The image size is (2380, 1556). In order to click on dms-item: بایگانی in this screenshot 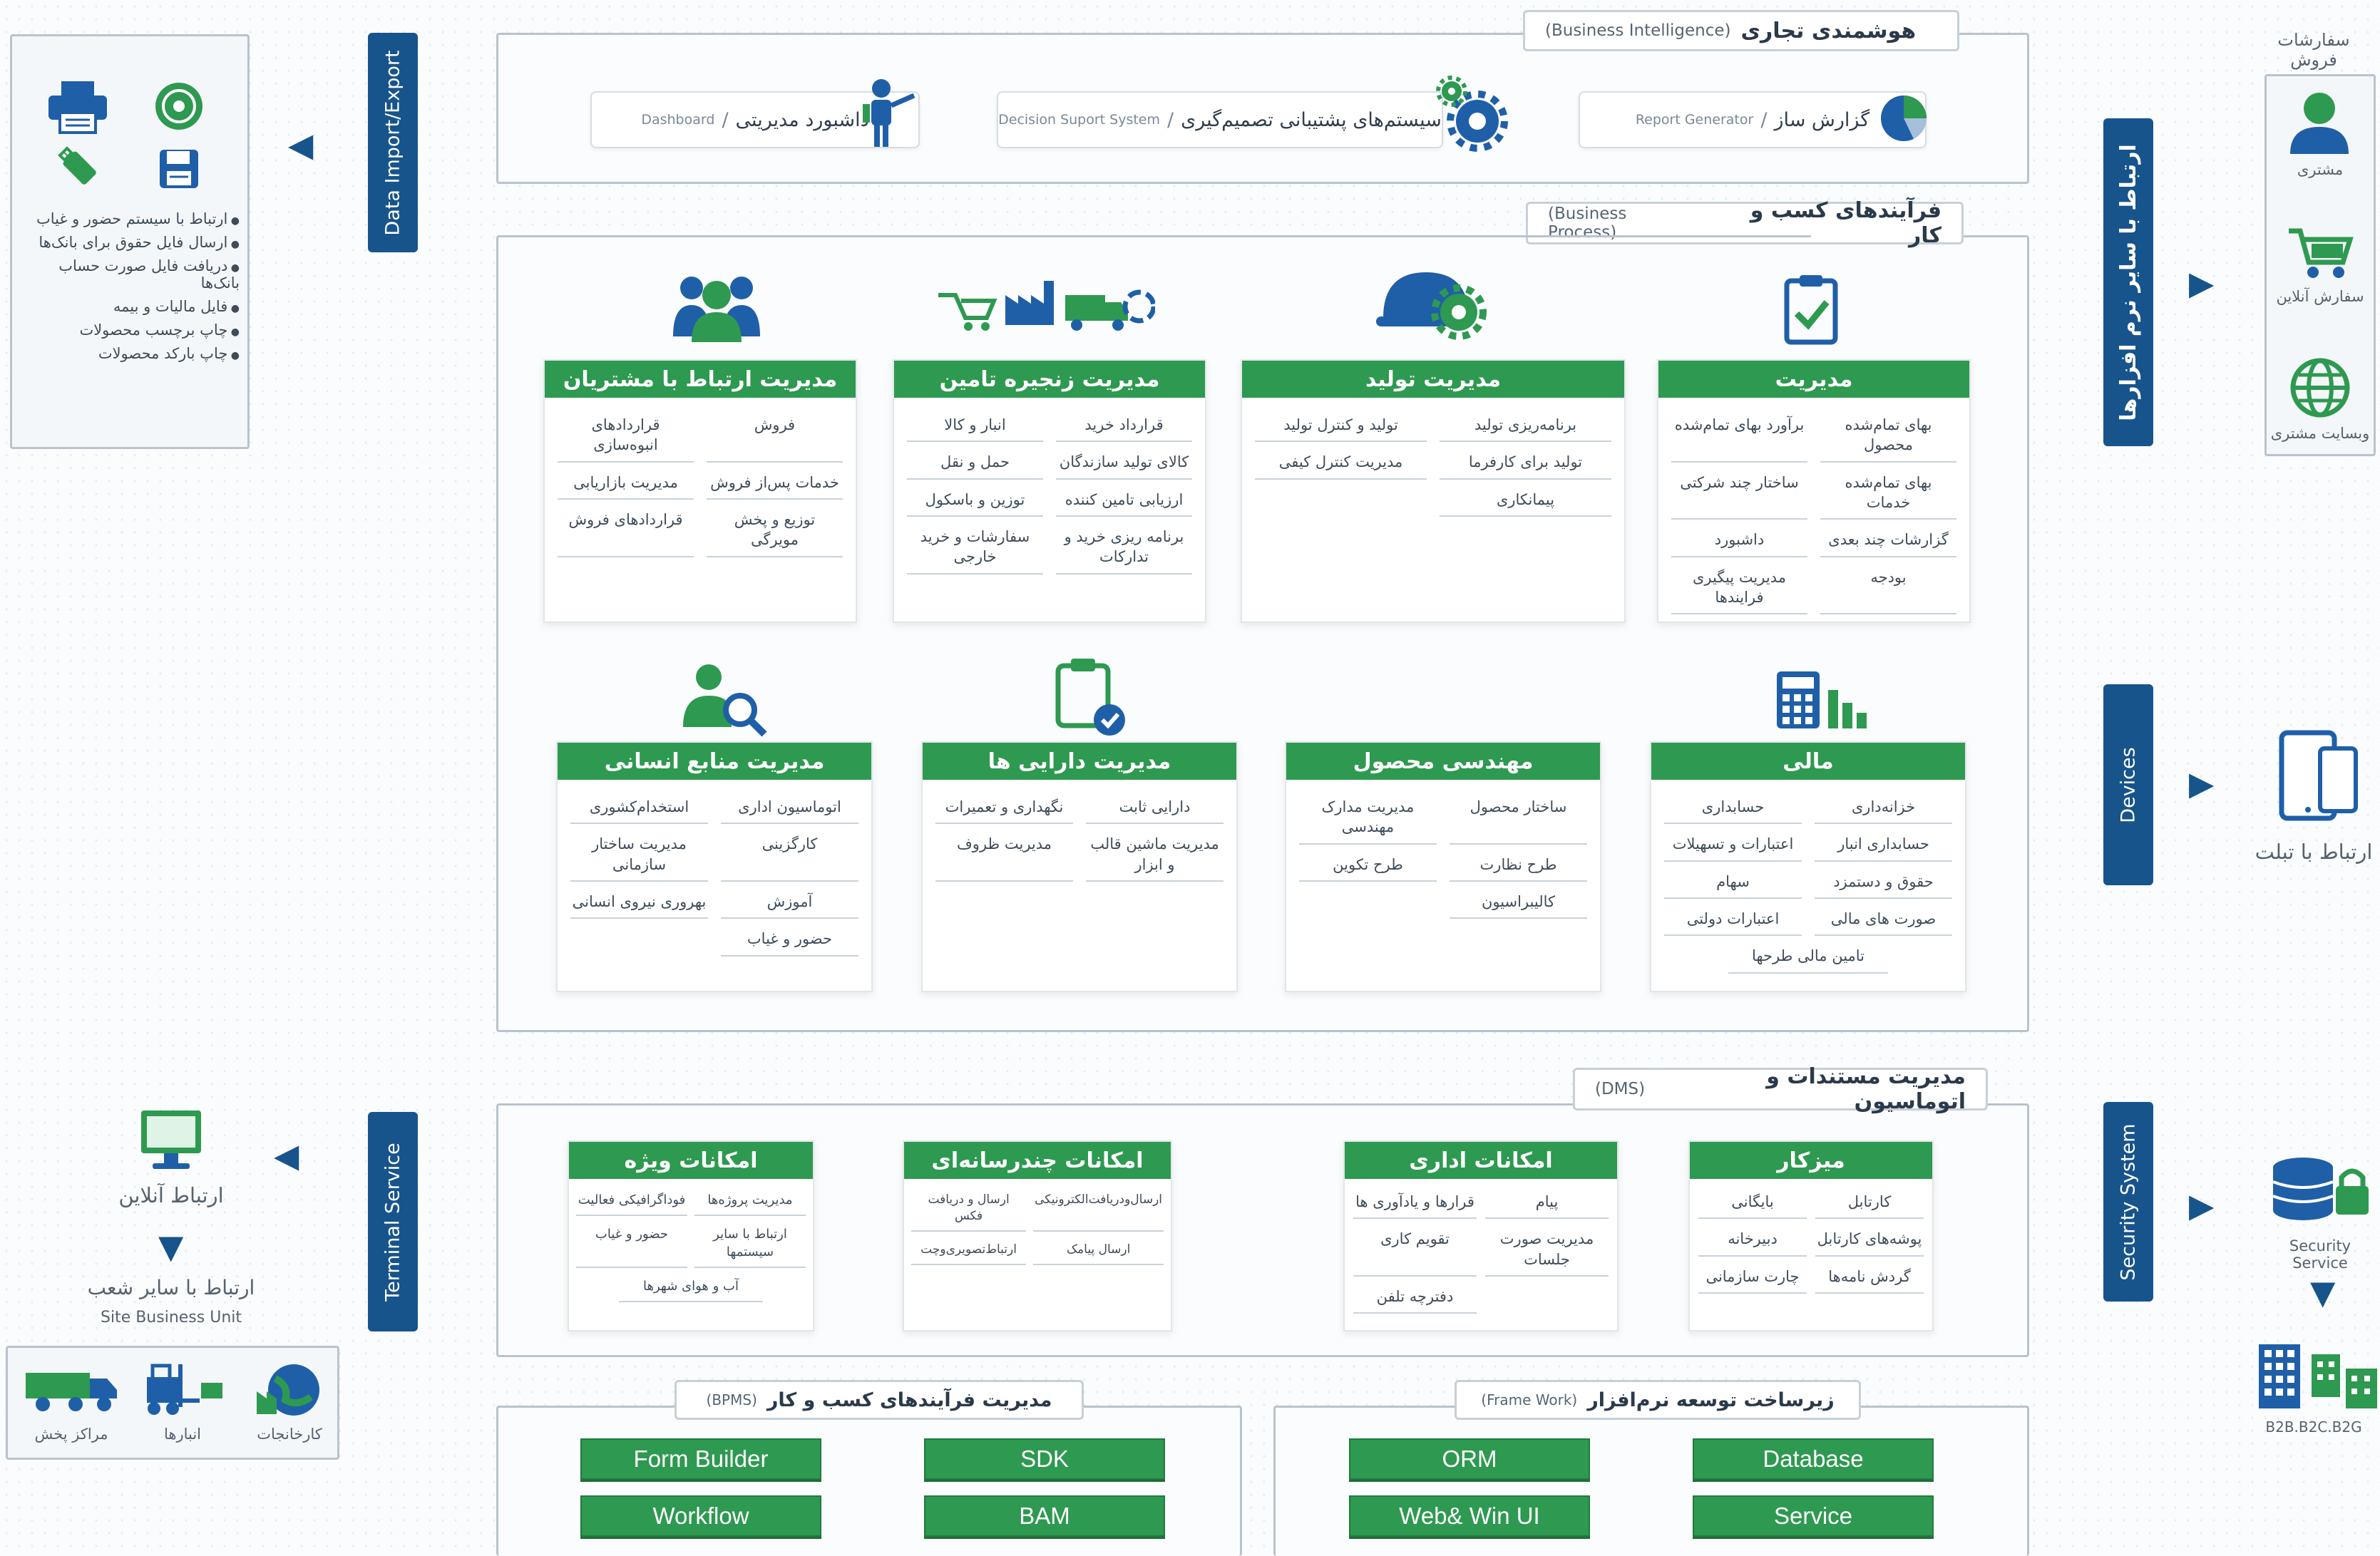, I will do `click(1753, 1203)`.